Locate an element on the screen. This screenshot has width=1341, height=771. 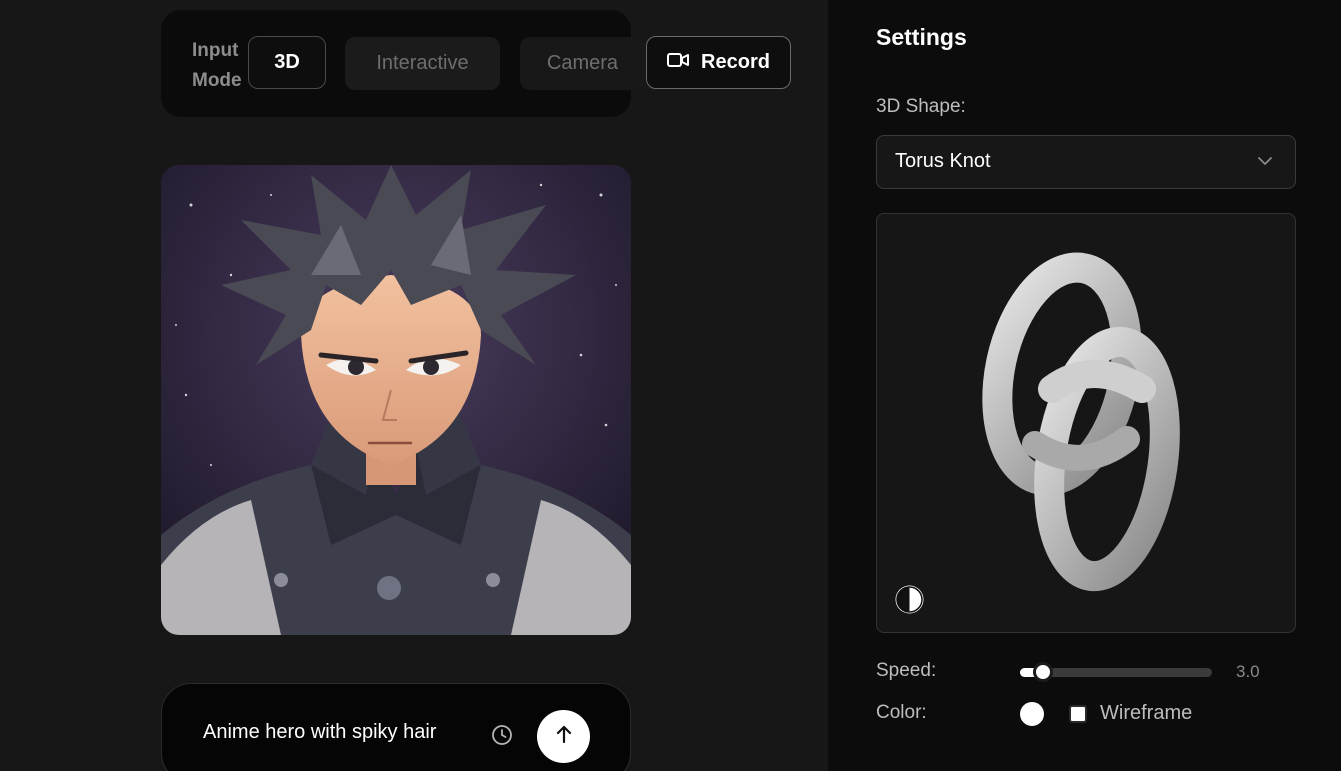
mode-interactive-button: Interactive is located at coordinates (422, 63).